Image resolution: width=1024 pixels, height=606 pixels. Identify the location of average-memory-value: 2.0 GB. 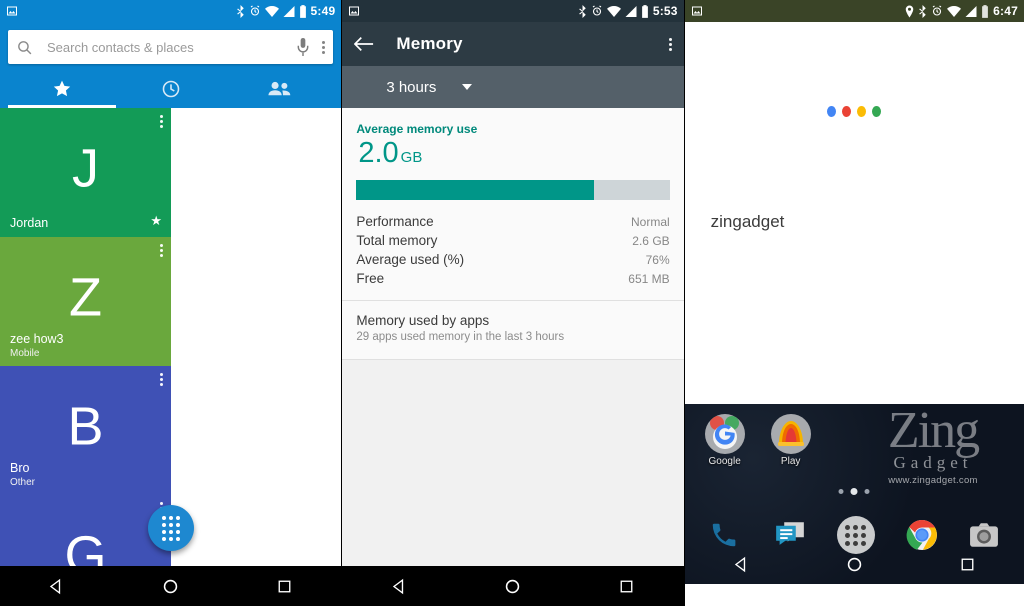
(512, 153).